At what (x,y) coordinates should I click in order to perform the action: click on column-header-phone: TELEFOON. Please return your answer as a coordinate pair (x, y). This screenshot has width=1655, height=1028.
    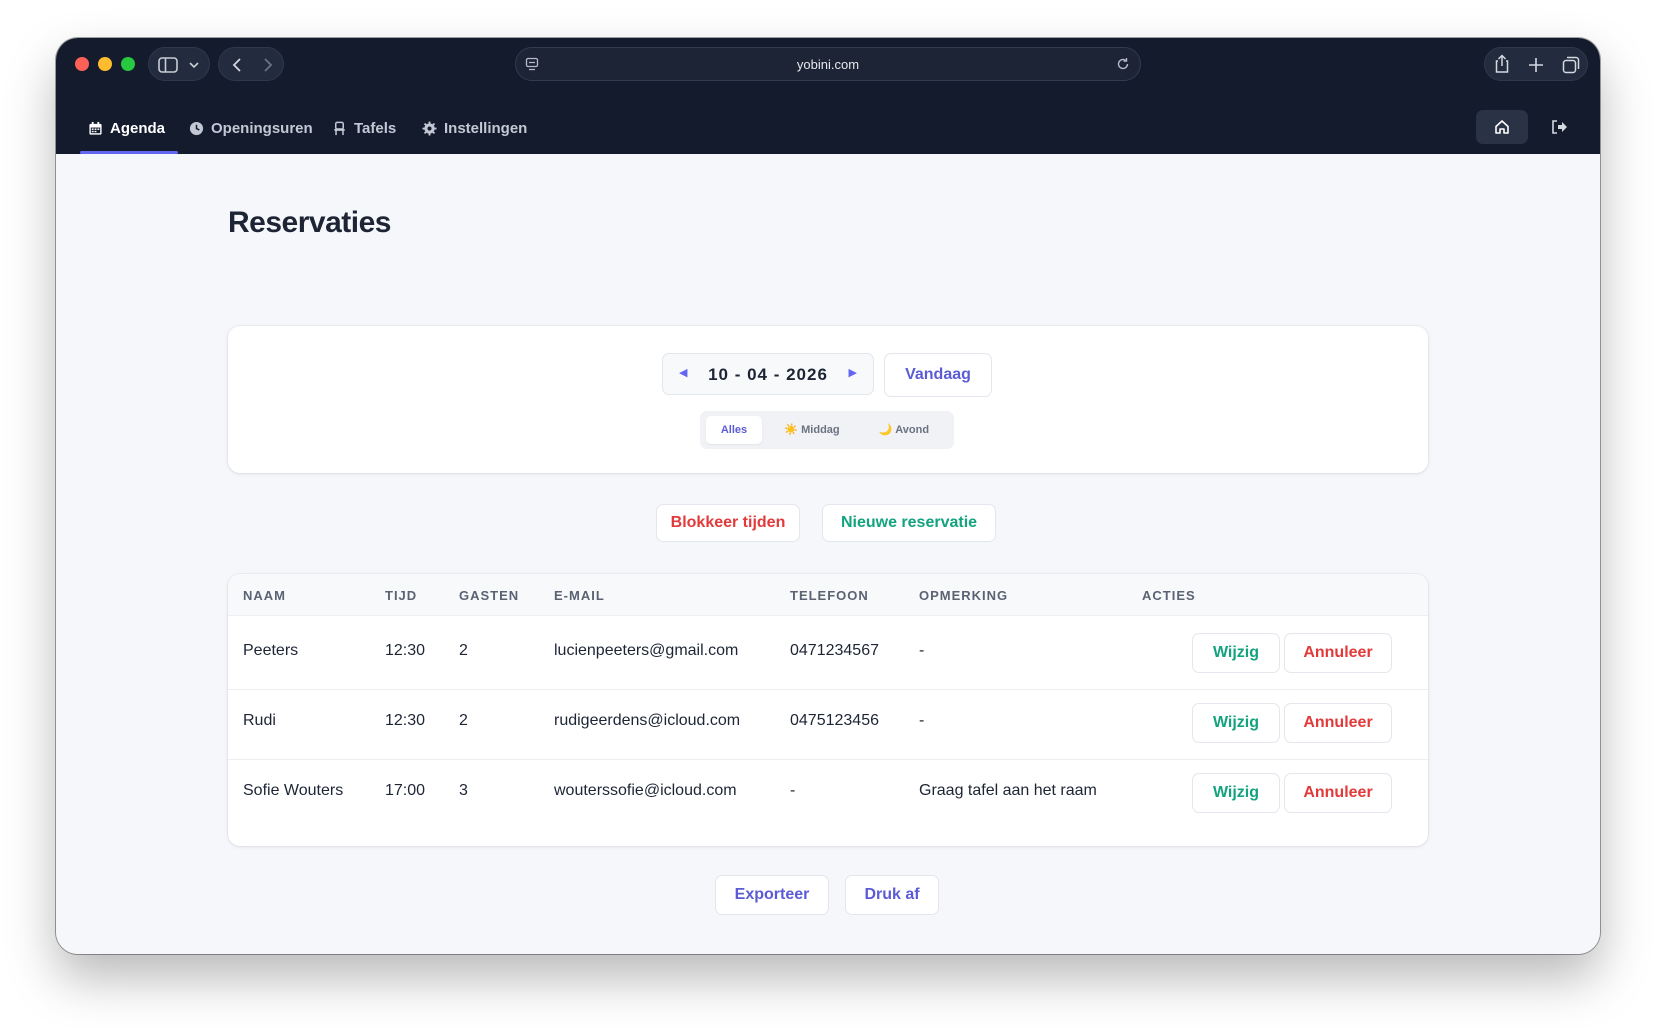
    Looking at the image, I should click on (829, 595).